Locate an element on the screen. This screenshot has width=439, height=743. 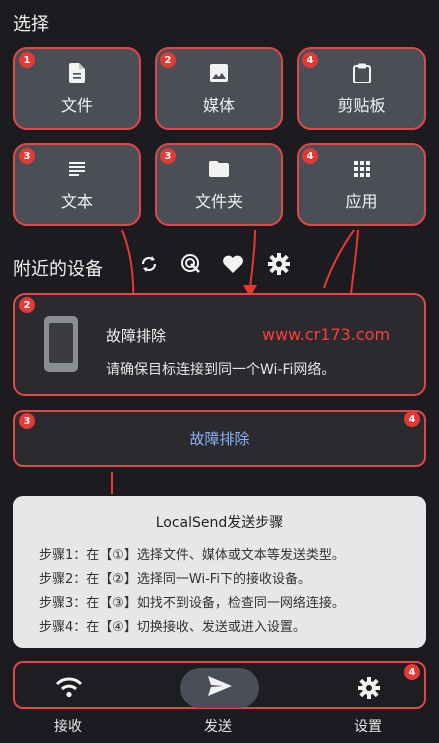
steps-title: LocalSend发送步骤 is located at coordinates (219, 523).